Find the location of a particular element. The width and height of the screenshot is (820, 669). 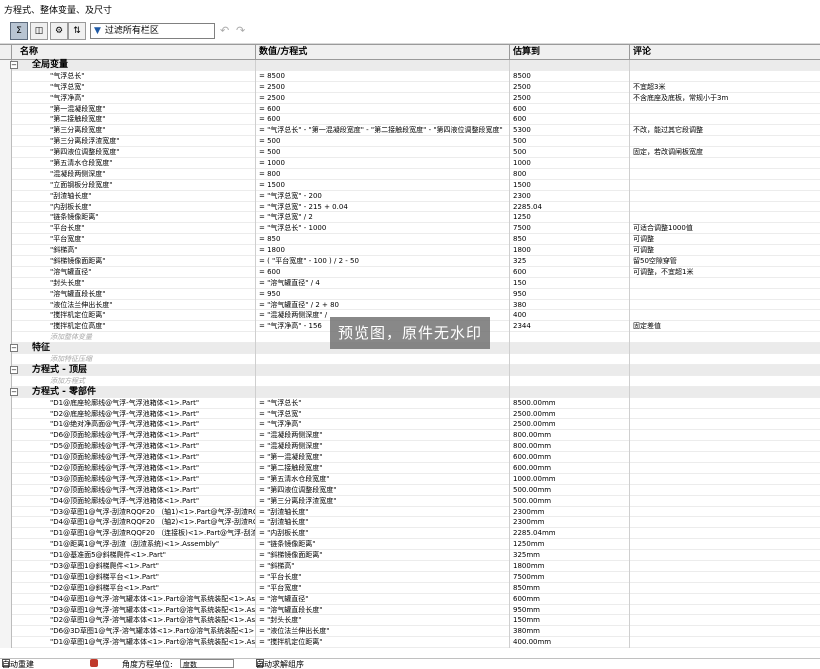

value-cell: = "刮渣轴长度" is located at coordinates (383, 523).